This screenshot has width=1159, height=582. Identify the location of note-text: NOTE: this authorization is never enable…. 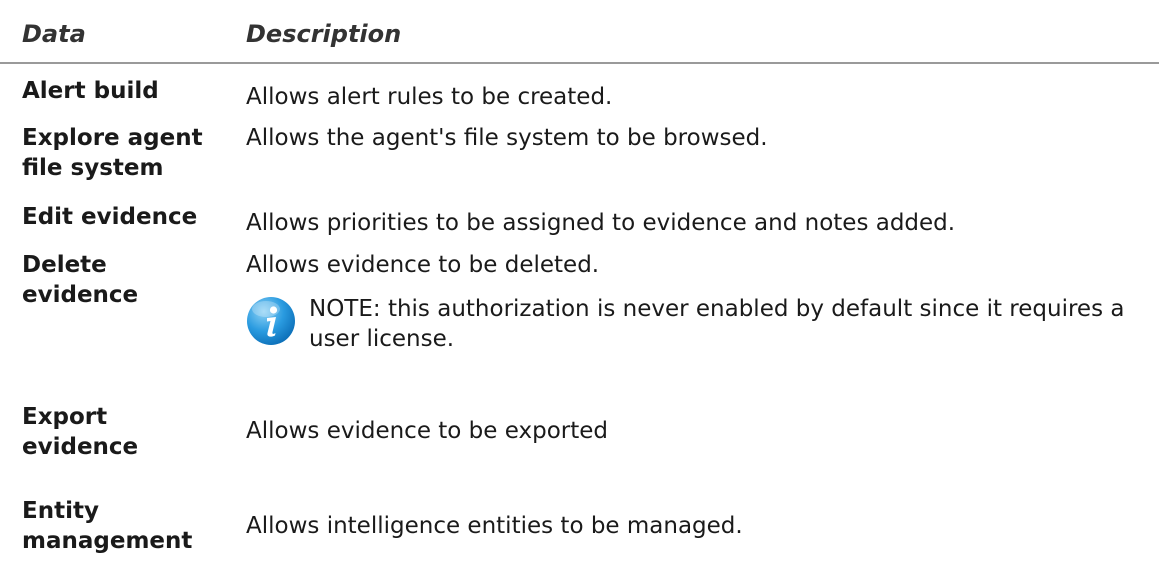
(717, 324).